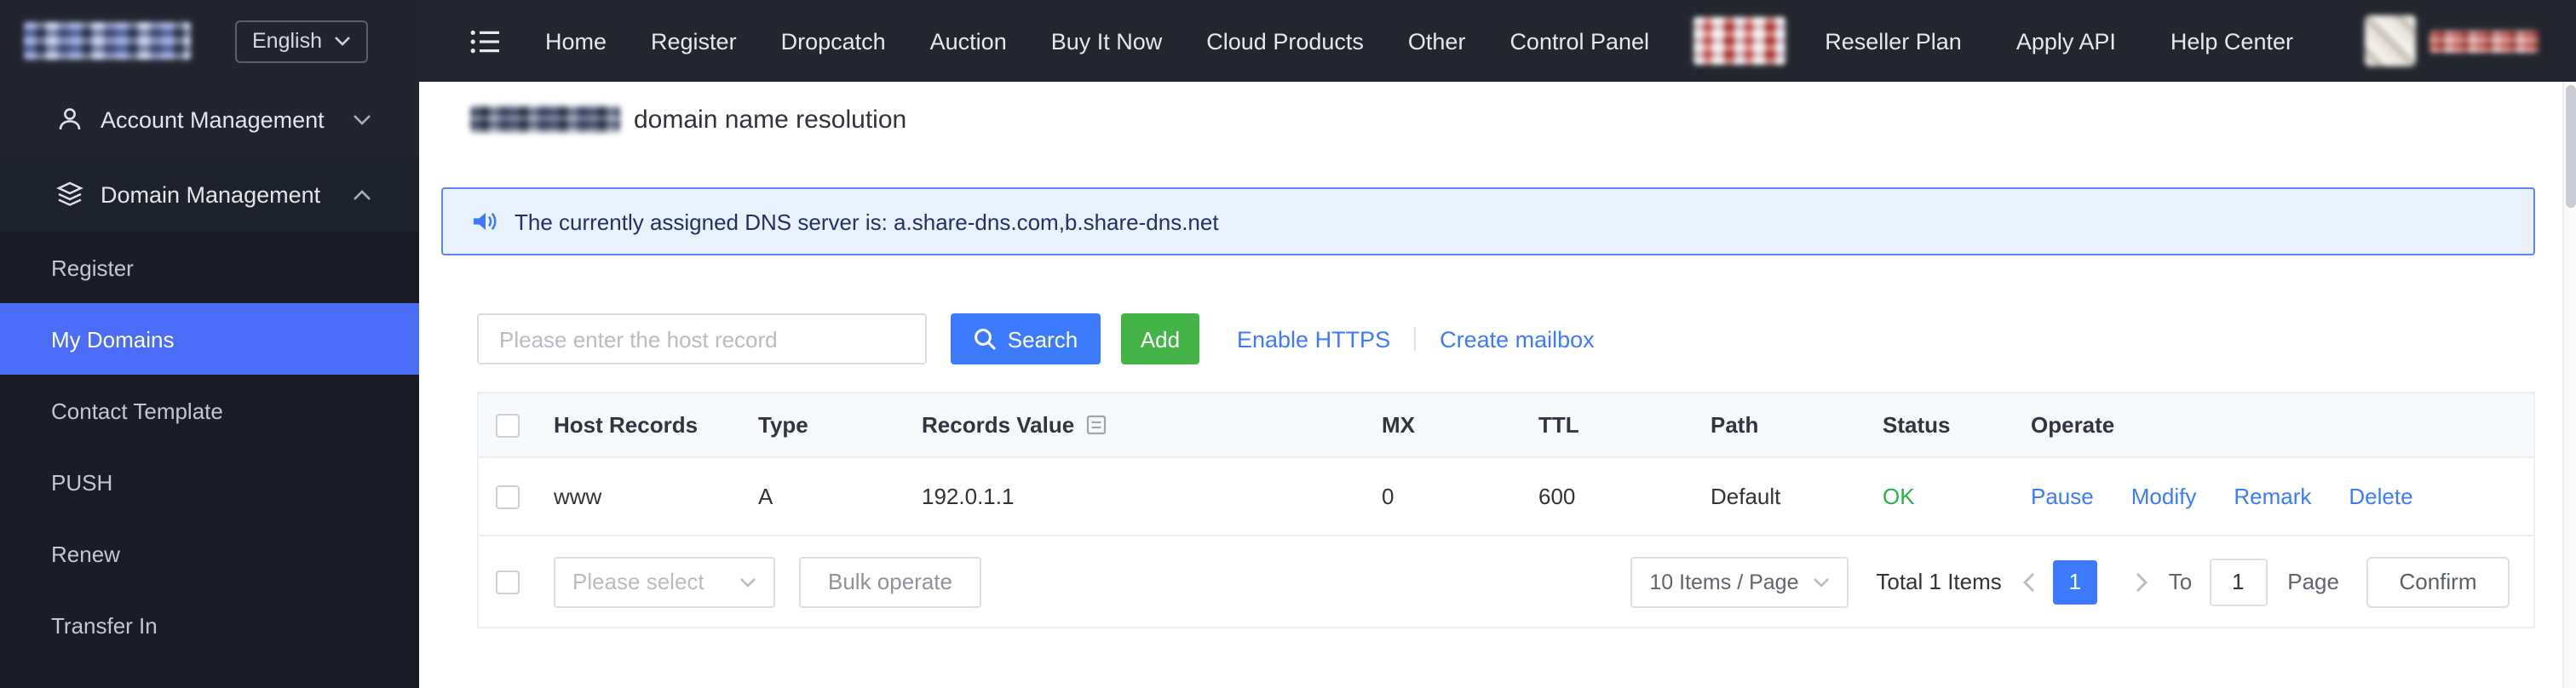  What do you see at coordinates (1724, 581) in the screenshot?
I see `page-size-value: 10 Items / Page` at bounding box center [1724, 581].